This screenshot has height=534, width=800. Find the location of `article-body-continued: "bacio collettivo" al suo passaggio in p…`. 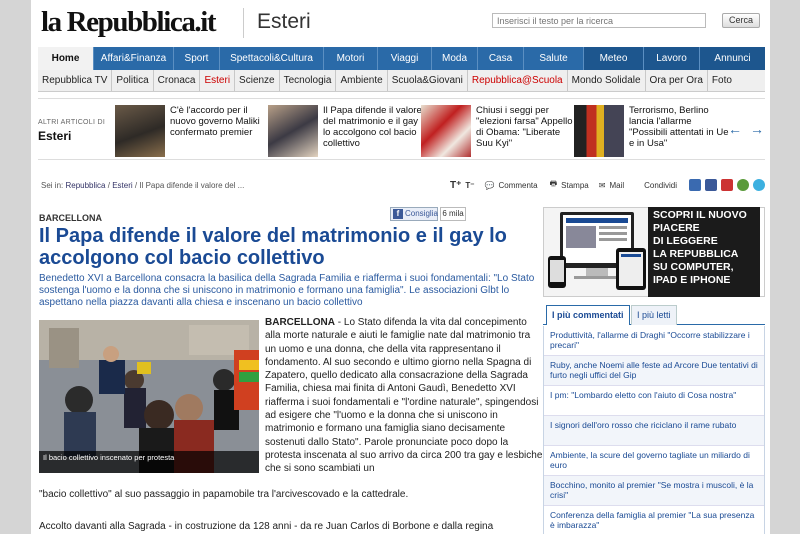

article-body-continued: "bacio collettivo" al suo passaggio in p… is located at coordinates (224, 494).